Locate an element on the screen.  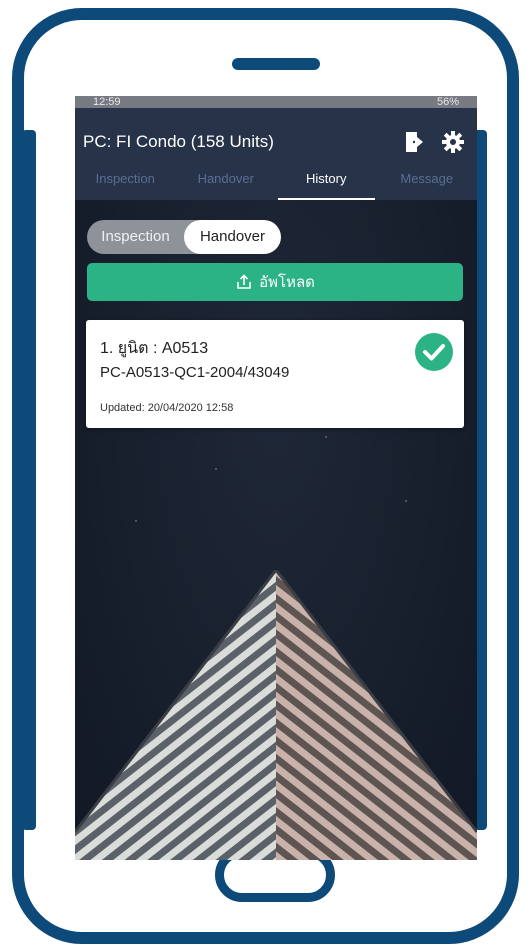
phone-speaker is located at coordinates (276, 64).